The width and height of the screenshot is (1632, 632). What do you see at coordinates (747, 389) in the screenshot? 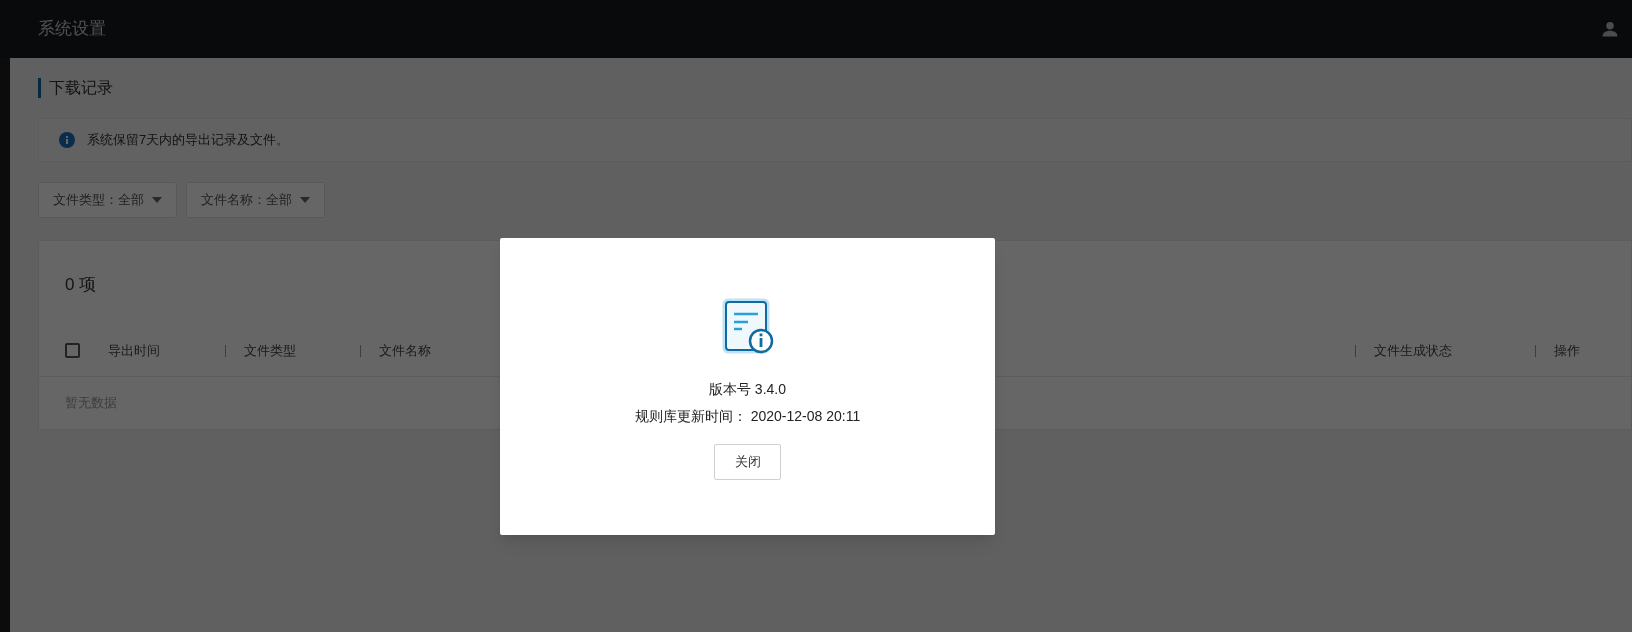
I see `version-text: 版本号 3.4.0` at bounding box center [747, 389].